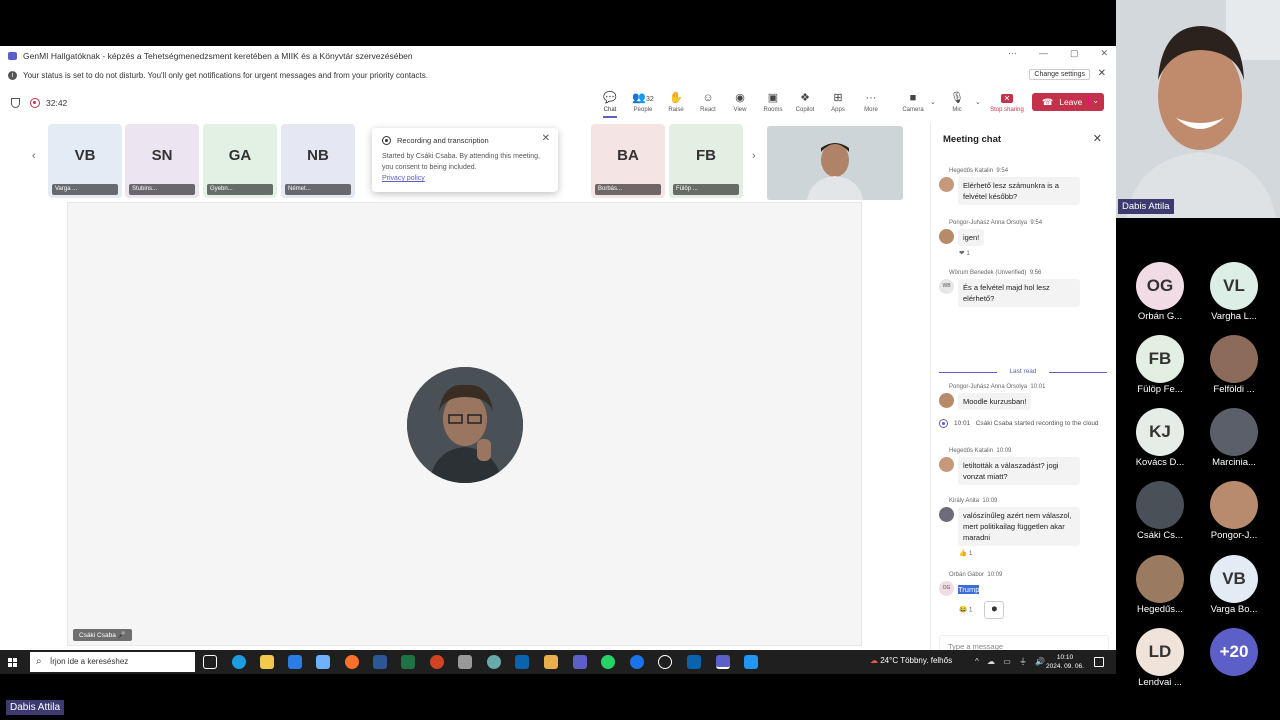  Describe the element at coordinates (1065, 662) in the screenshot. I see `taskbar-clock: 10:10 2024. 09. 06.` at that location.